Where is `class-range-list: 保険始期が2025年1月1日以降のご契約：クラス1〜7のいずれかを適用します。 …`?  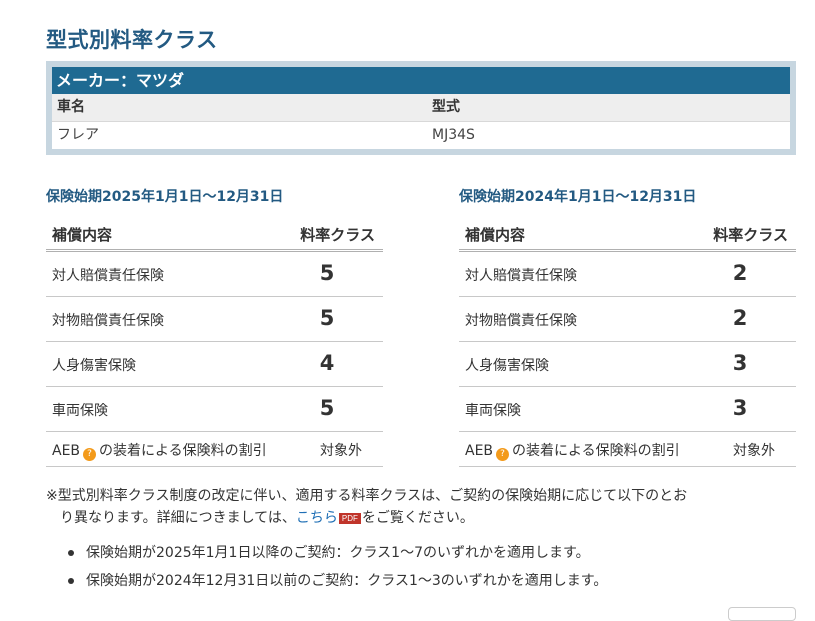
class-range-list: 保険始期が2025年1月1日以降のご契約：クラス1〜7のいずれかを適用します。 … is located at coordinates (336, 570).